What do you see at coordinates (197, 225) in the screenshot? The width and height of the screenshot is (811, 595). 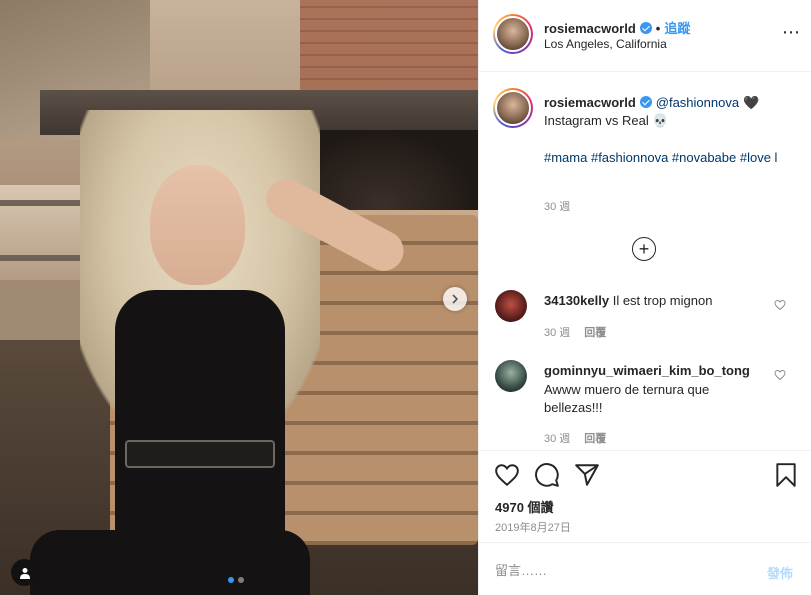 I see `photo-face` at bounding box center [197, 225].